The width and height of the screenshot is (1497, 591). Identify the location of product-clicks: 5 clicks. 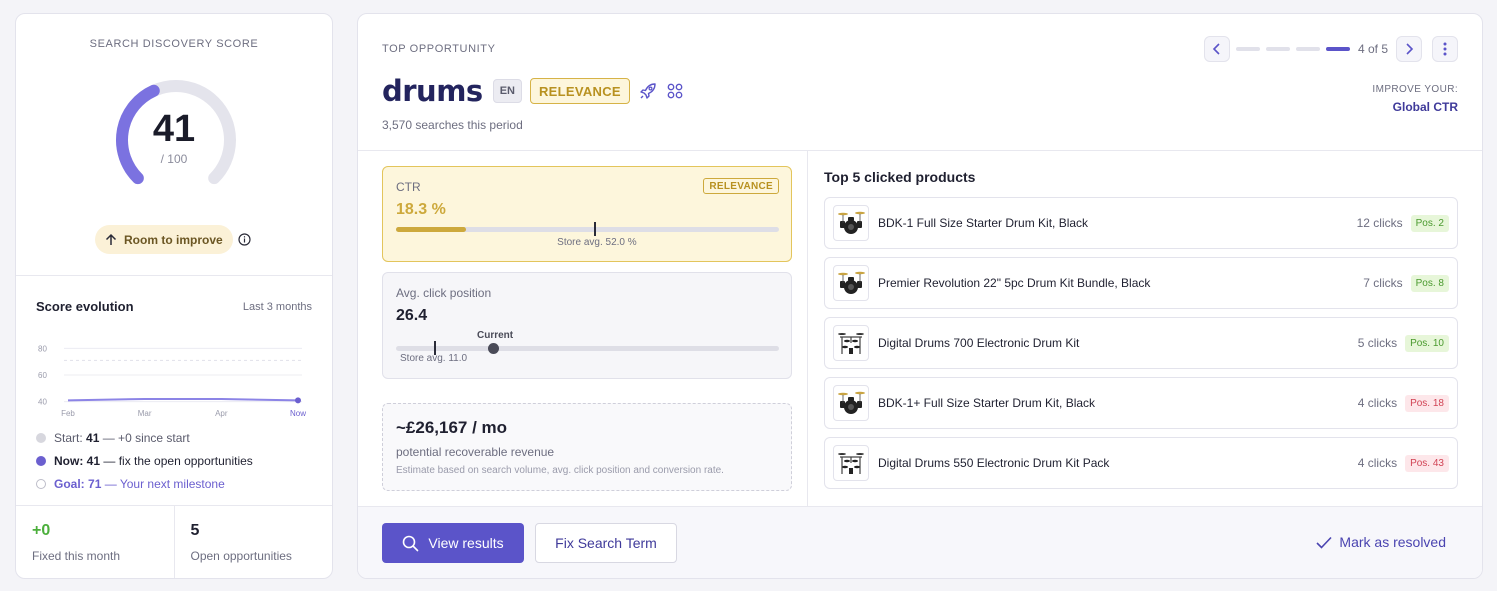
(1377, 343).